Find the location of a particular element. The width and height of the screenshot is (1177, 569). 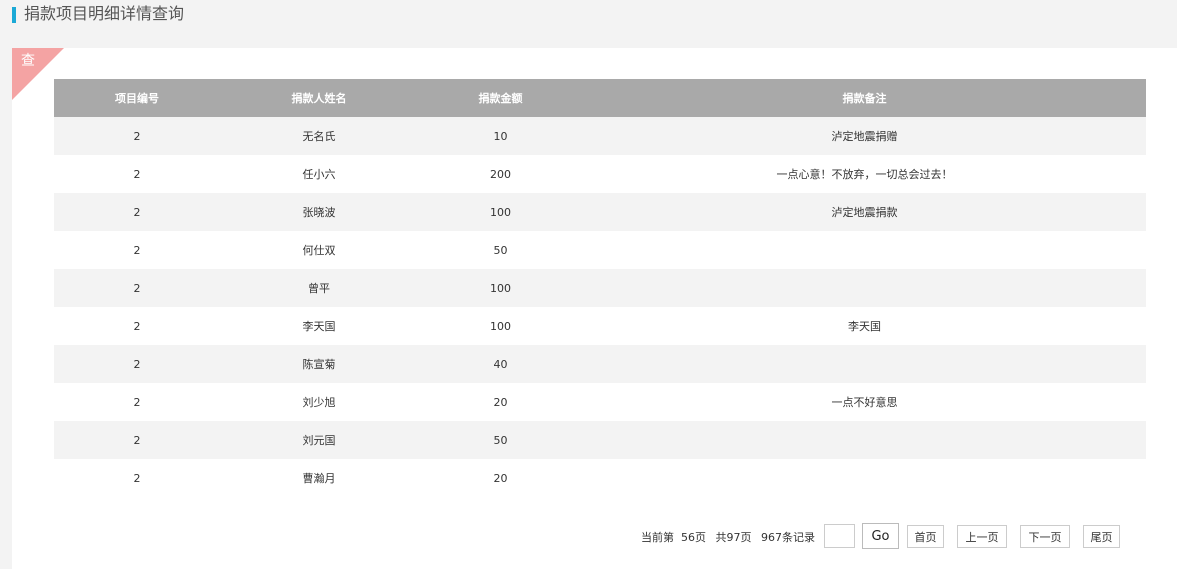

pagination-info: 当前第 56页 共97页 967条记录 is located at coordinates (731, 537).